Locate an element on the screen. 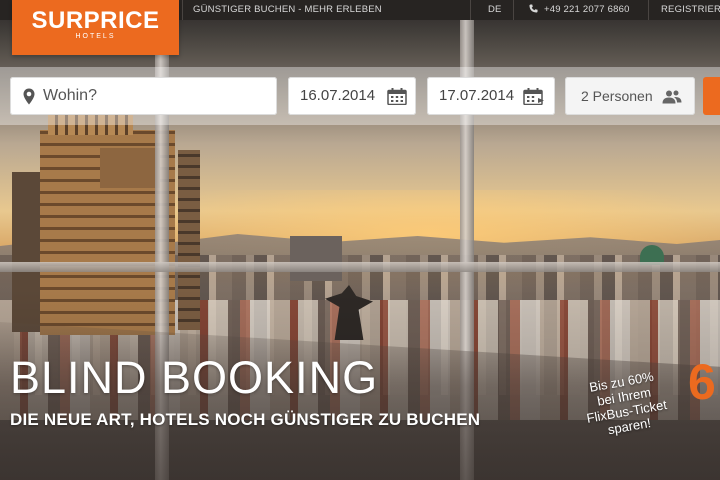  language-selector: DE is located at coordinates (495, 10).